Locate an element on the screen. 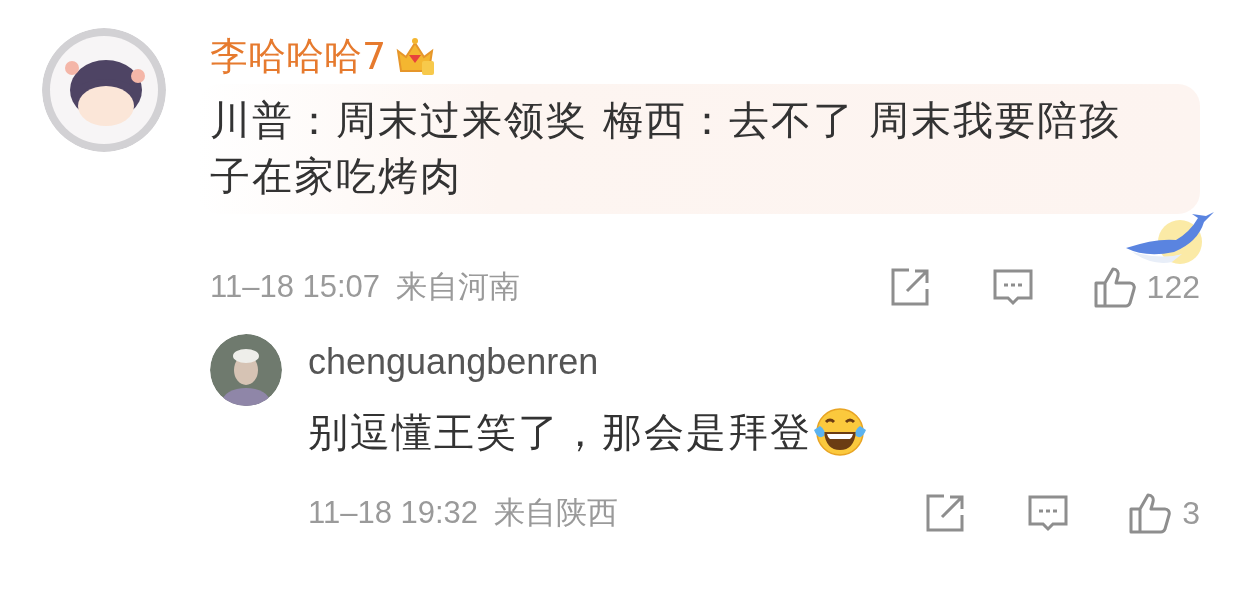  like-count: 3 is located at coordinates (1191, 513).